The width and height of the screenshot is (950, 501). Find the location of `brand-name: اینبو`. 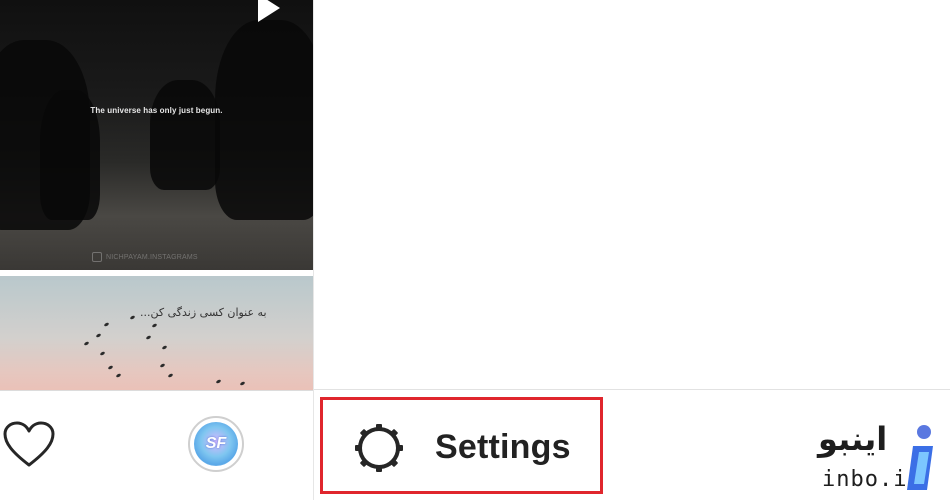

brand-name: اینبو is located at coordinates (853, 439).